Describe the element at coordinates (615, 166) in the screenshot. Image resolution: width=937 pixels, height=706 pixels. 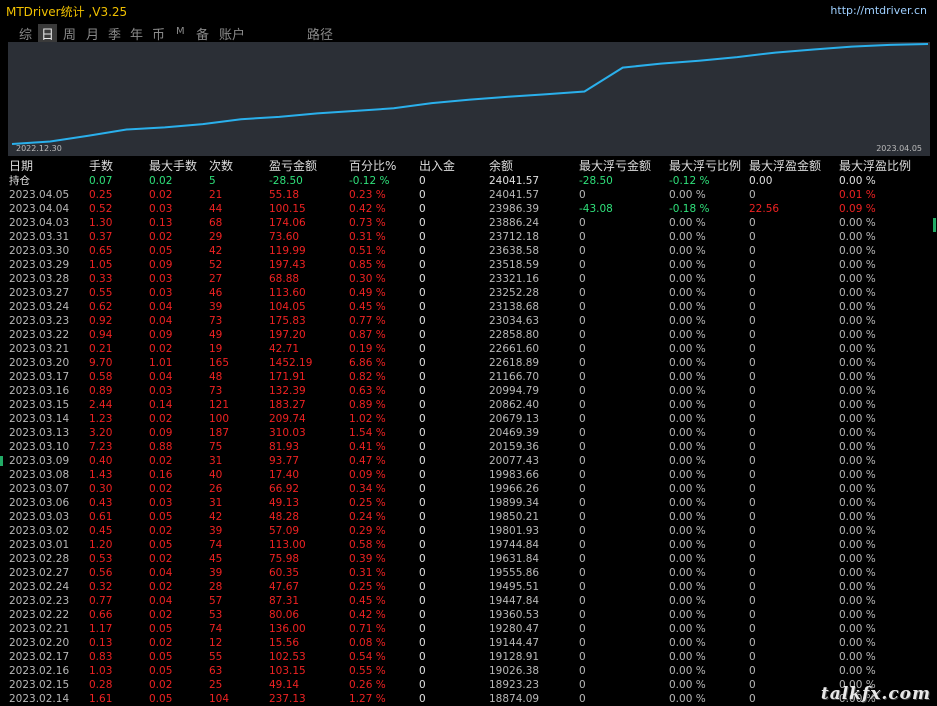
I see `column-header: 最大浮亏金额` at that location.